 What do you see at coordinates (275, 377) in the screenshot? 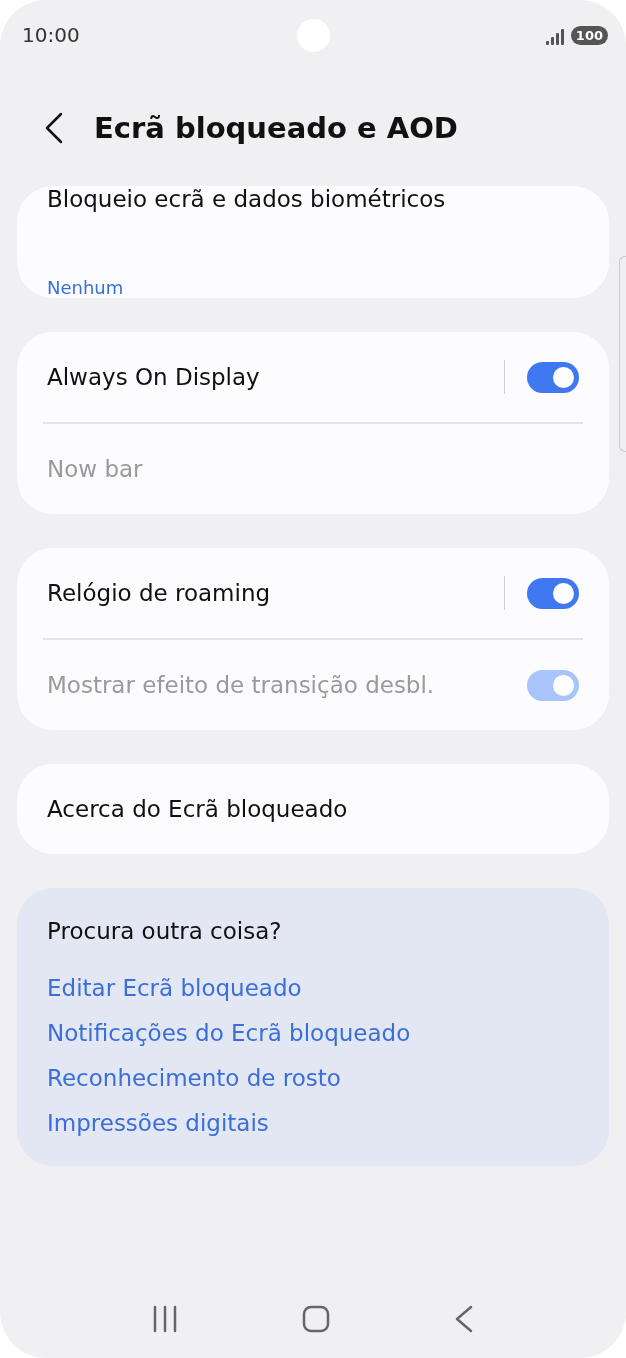
I see `setting-label: Always On Display` at bounding box center [275, 377].